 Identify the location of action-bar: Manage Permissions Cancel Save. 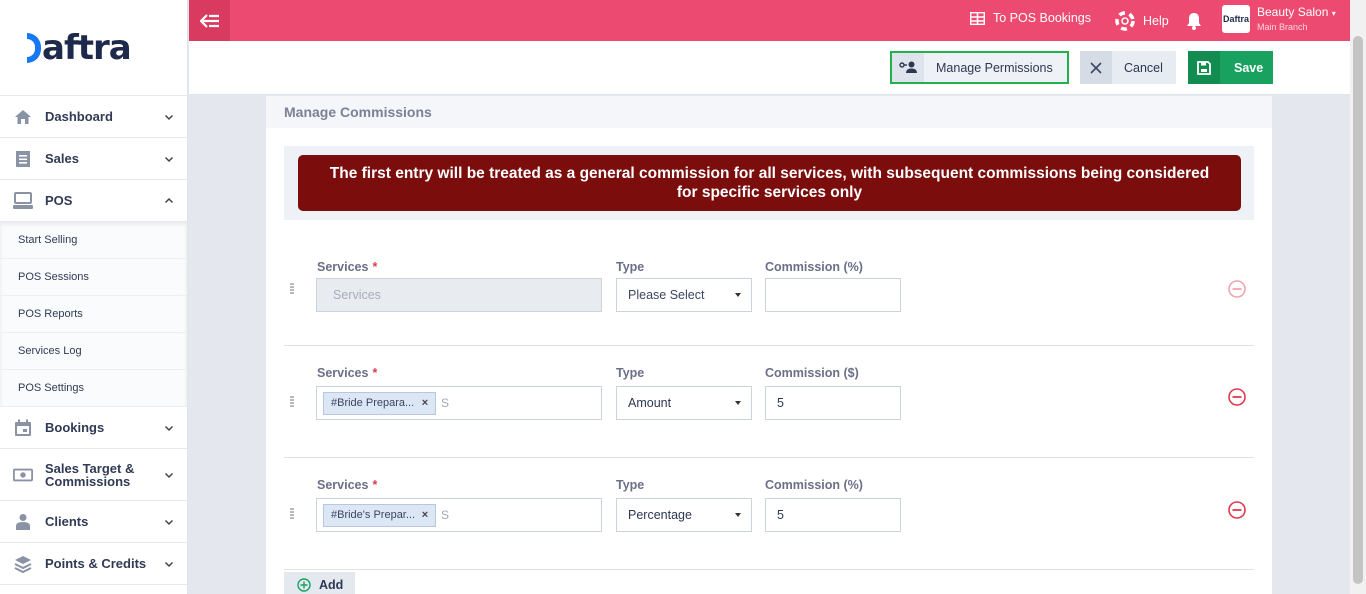
(769, 68).